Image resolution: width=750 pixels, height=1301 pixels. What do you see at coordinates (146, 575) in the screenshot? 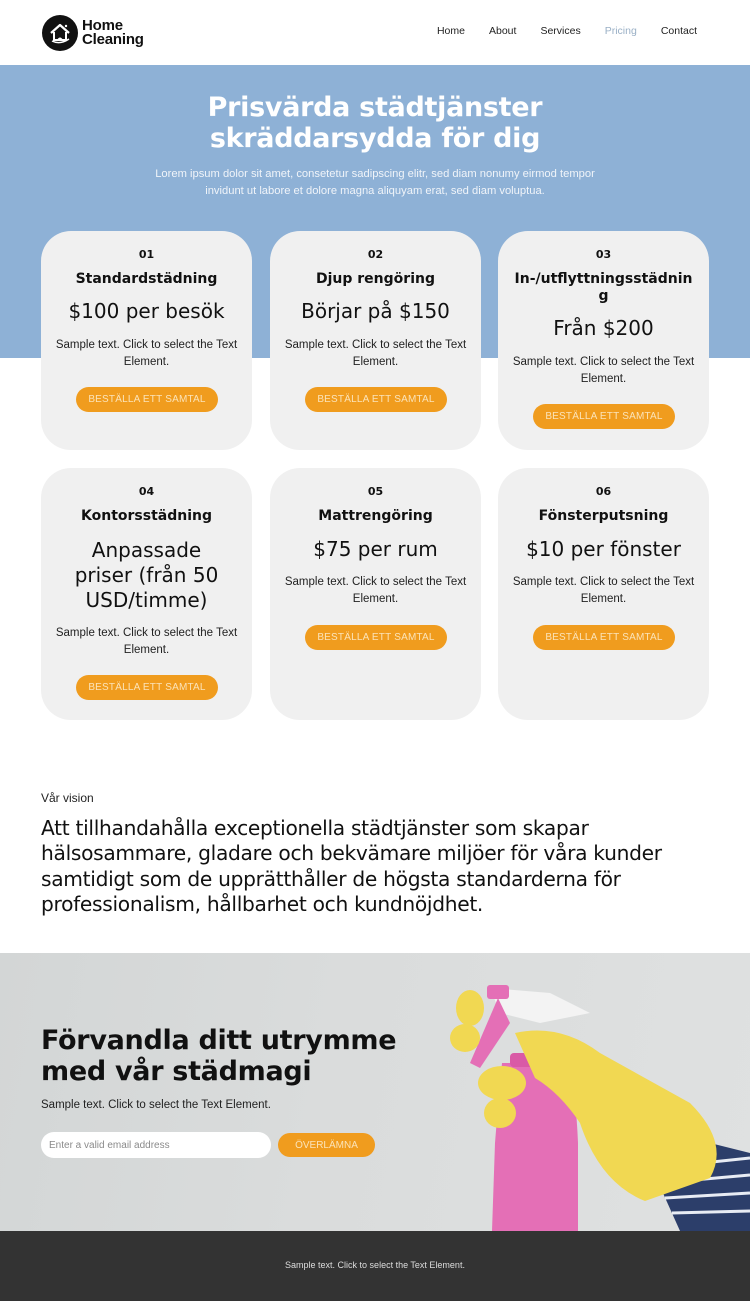
I see `card-price: Anpassade priser (från 50 USD/timme)` at bounding box center [146, 575].